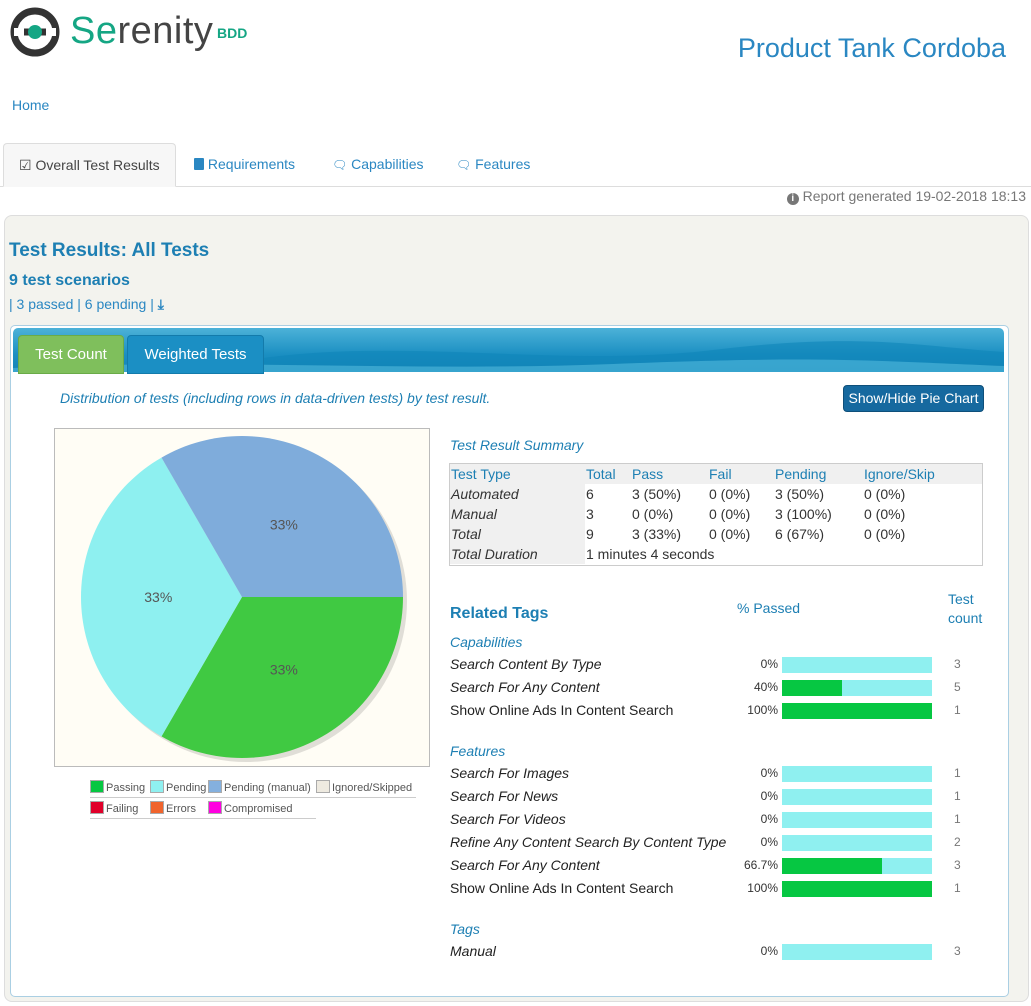 This screenshot has width=1031, height=1006. I want to click on cell-pass: 0 (0%), so click(653, 514).